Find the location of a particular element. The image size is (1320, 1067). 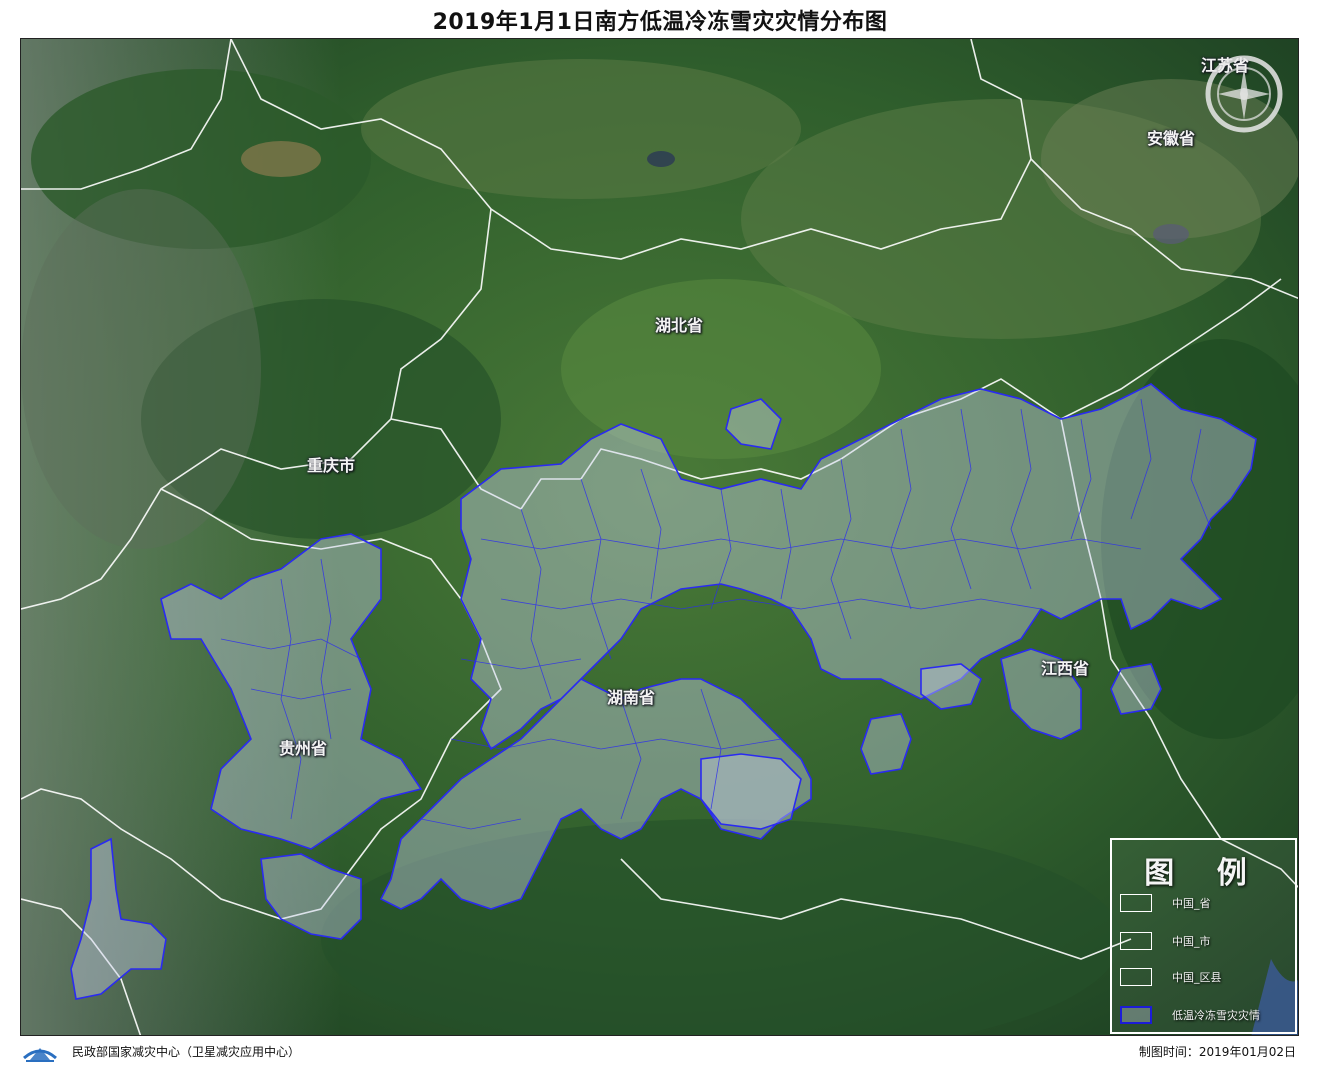

north-arrow-icon is located at coordinates (1244, 94).